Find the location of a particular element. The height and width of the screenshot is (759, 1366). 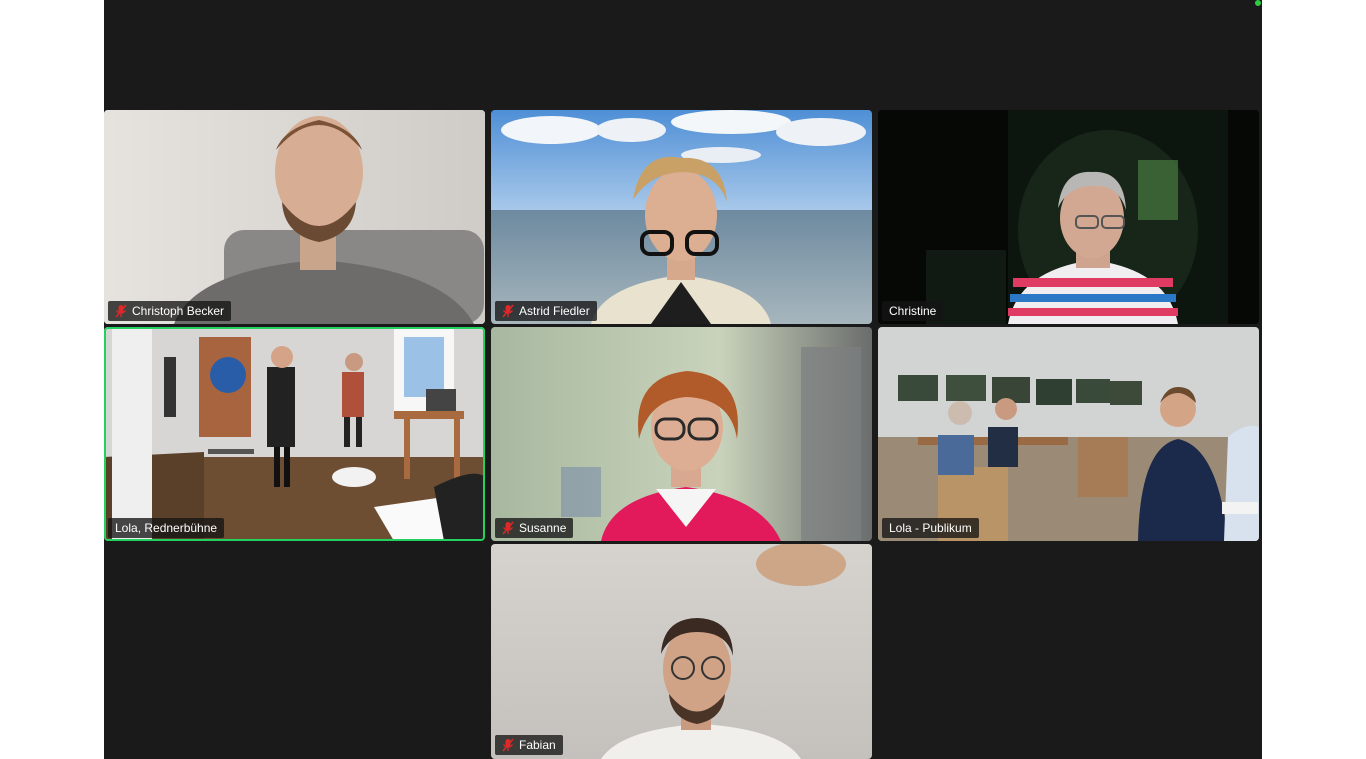

video-tile-christine: Christine is located at coordinates (1068, 217).